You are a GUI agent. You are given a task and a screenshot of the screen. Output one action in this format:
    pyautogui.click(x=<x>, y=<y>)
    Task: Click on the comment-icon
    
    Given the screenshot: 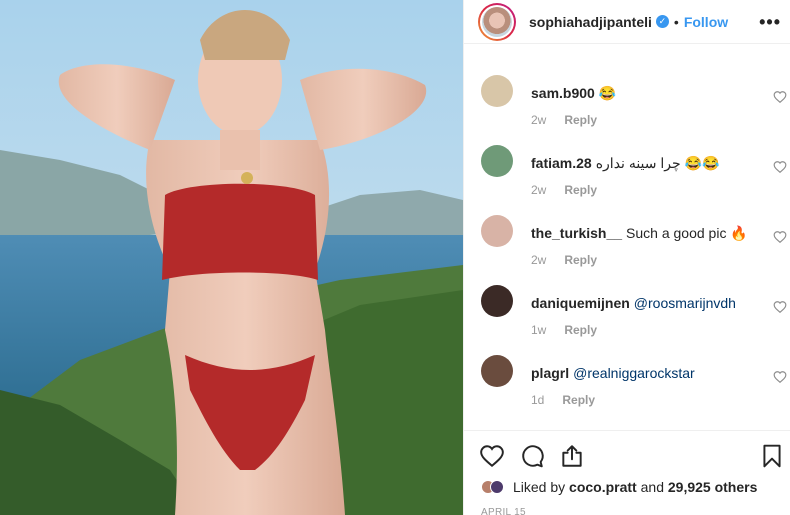 What is the action you would take?
    pyautogui.click(x=532, y=456)
    